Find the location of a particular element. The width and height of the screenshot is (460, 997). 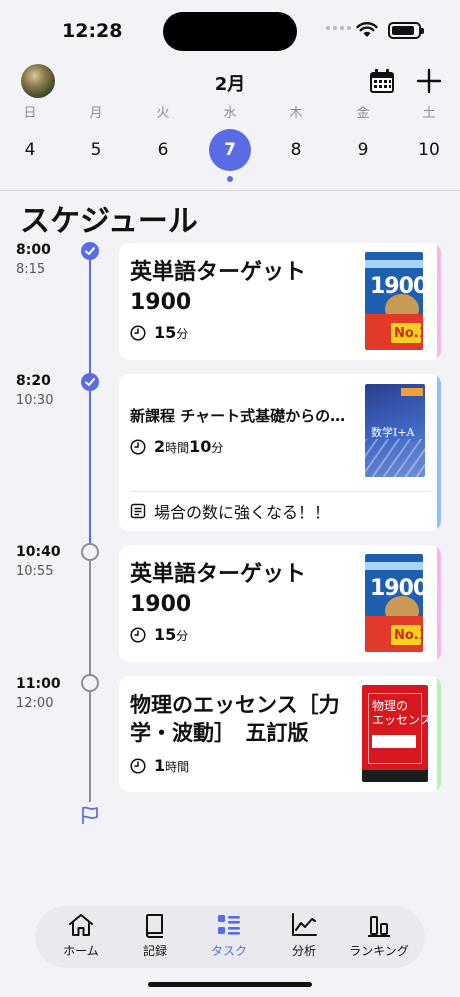

tab-label: 記録 is located at coordinates (154, 951).